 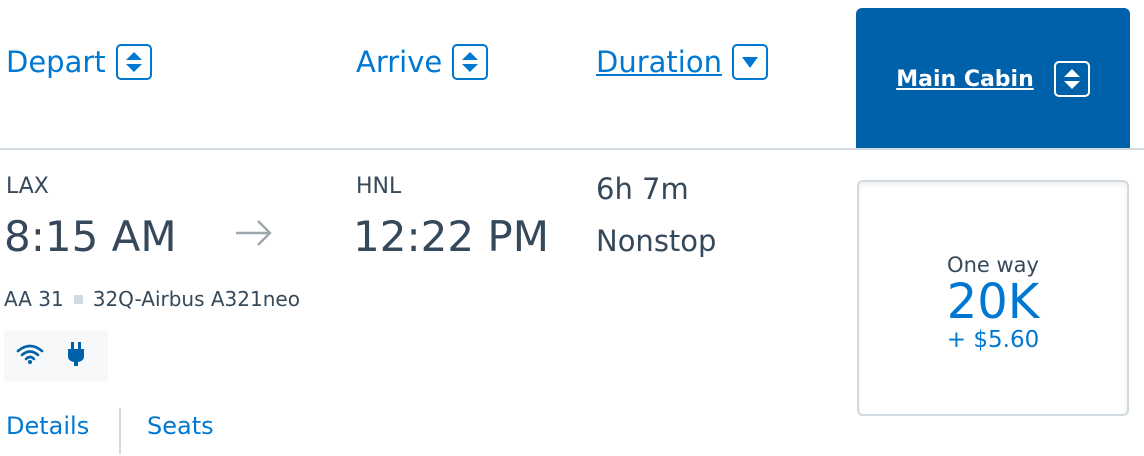 I want to click on details-link: Details, so click(x=47, y=426).